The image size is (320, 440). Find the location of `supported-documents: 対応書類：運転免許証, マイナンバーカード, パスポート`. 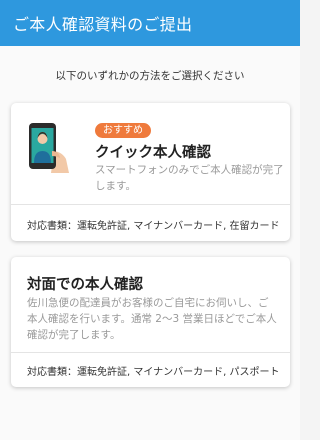

supported-documents: 対応書類：運転免許証, マイナンバーカード, パスポート is located at coordinates (153, 372).